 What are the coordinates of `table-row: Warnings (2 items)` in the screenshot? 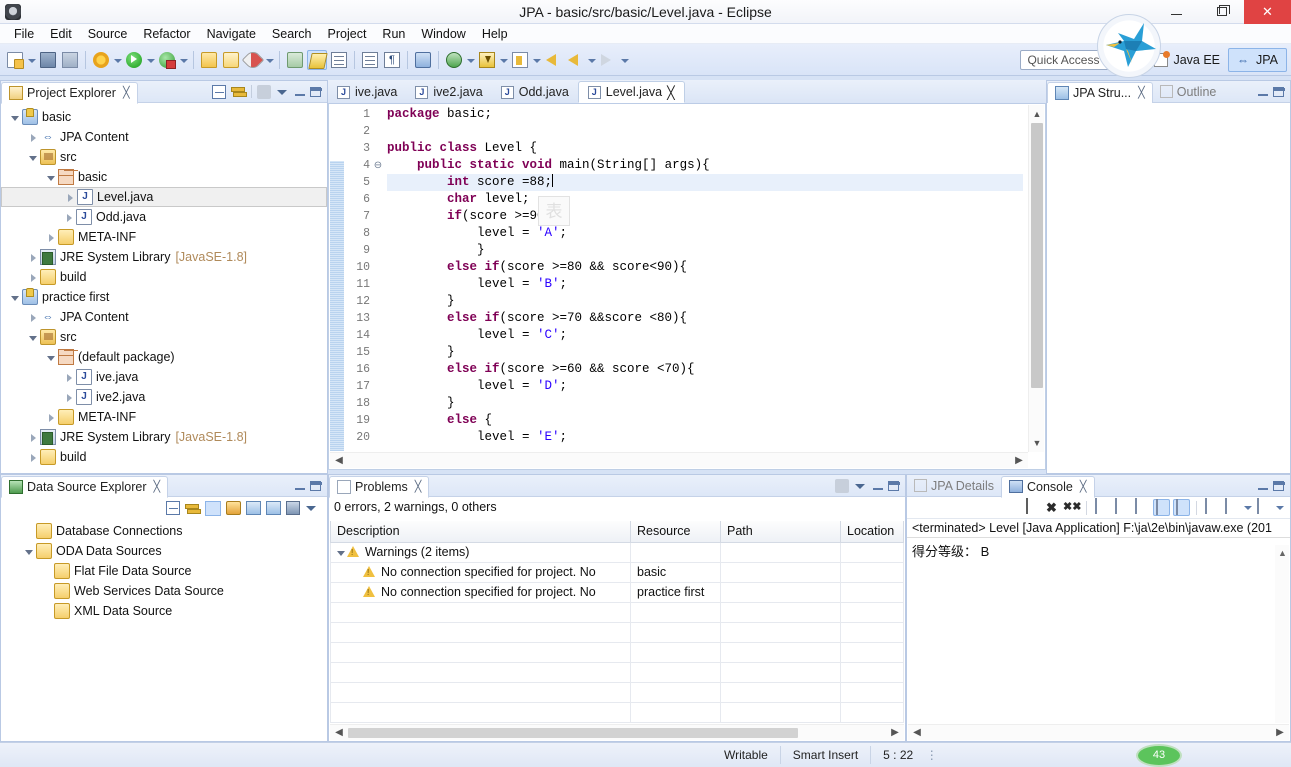 It's located at (617, 552).